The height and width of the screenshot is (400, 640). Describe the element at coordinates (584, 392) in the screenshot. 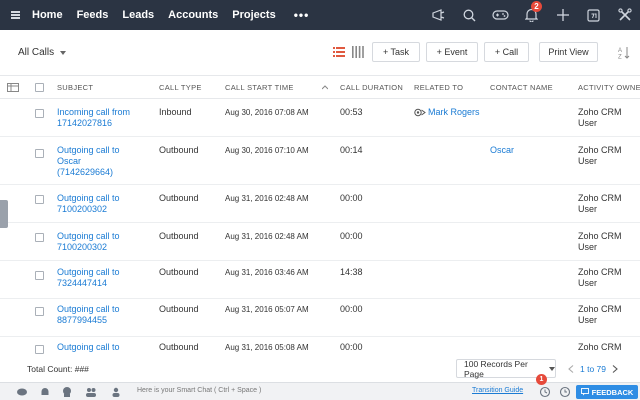

I see `feedback-icon` at that location.